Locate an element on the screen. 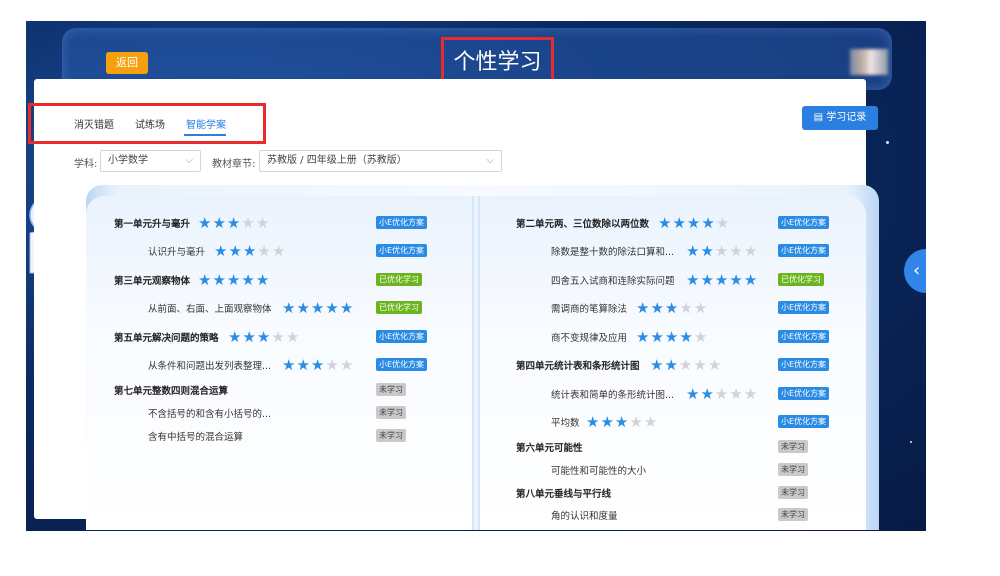  bg-star is located at coordinates (887, 142).